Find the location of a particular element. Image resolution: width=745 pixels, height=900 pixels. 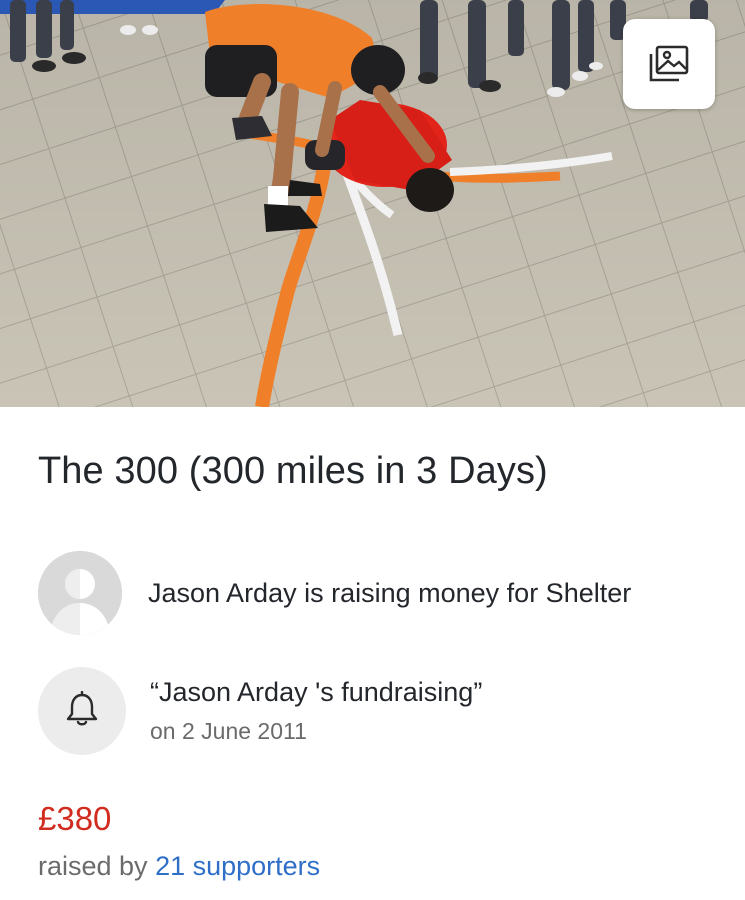

supporters-link: 21 supporters is located at coordinates (237, 866).